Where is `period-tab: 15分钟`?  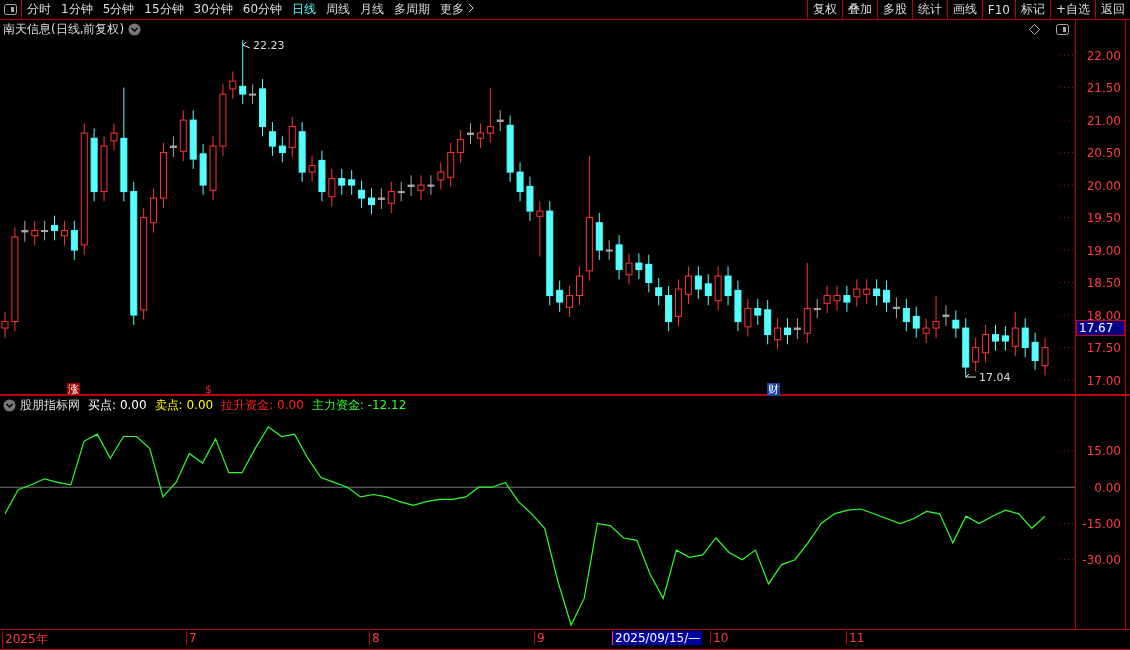
period-tab: 15分钟 is located at coordinates (164, 10).